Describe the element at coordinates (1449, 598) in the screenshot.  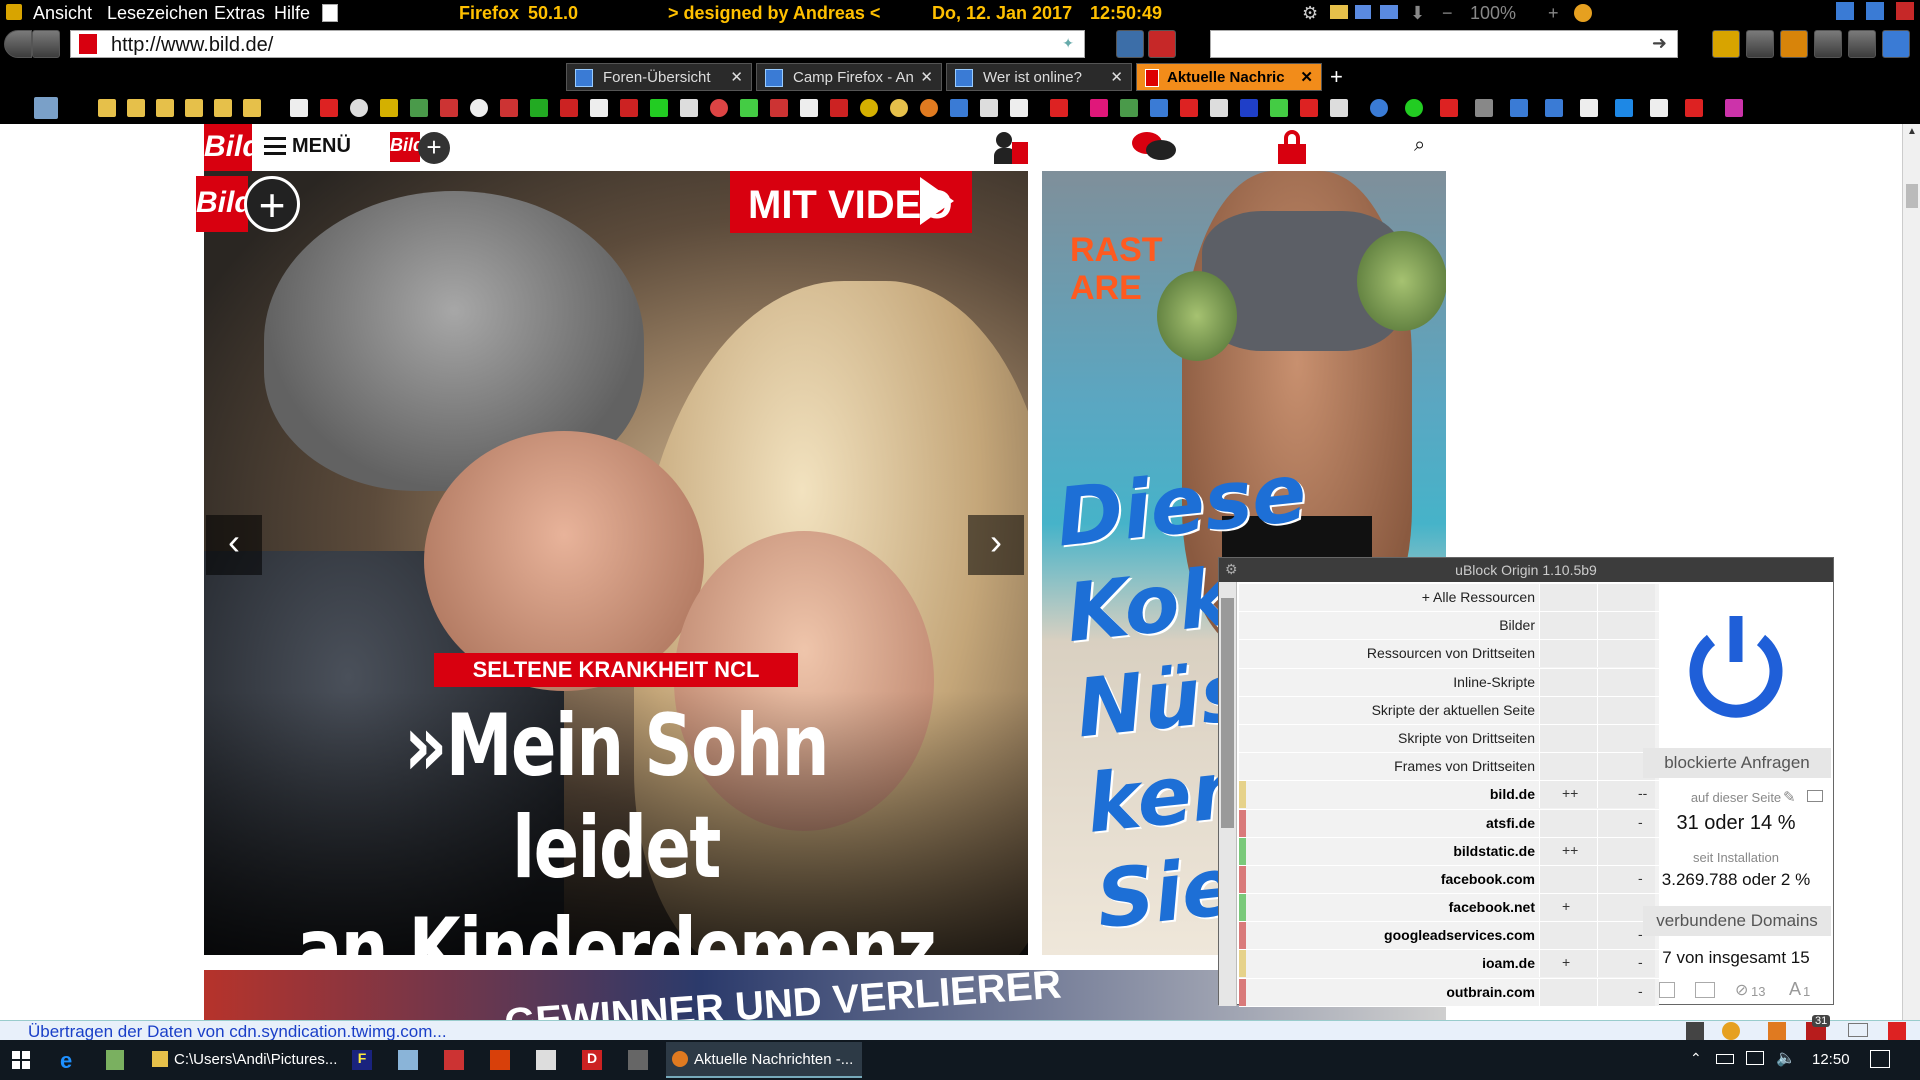
I see `firewall-row: + Alle Ressourcen` at that location.